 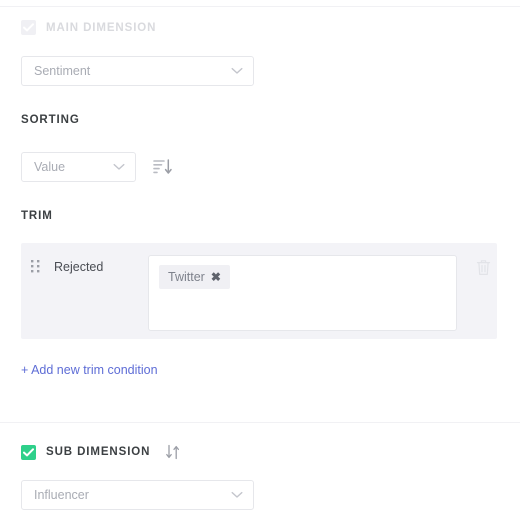 I want to click on tag-chip-label: Twitter, so click(x=186, y=277).